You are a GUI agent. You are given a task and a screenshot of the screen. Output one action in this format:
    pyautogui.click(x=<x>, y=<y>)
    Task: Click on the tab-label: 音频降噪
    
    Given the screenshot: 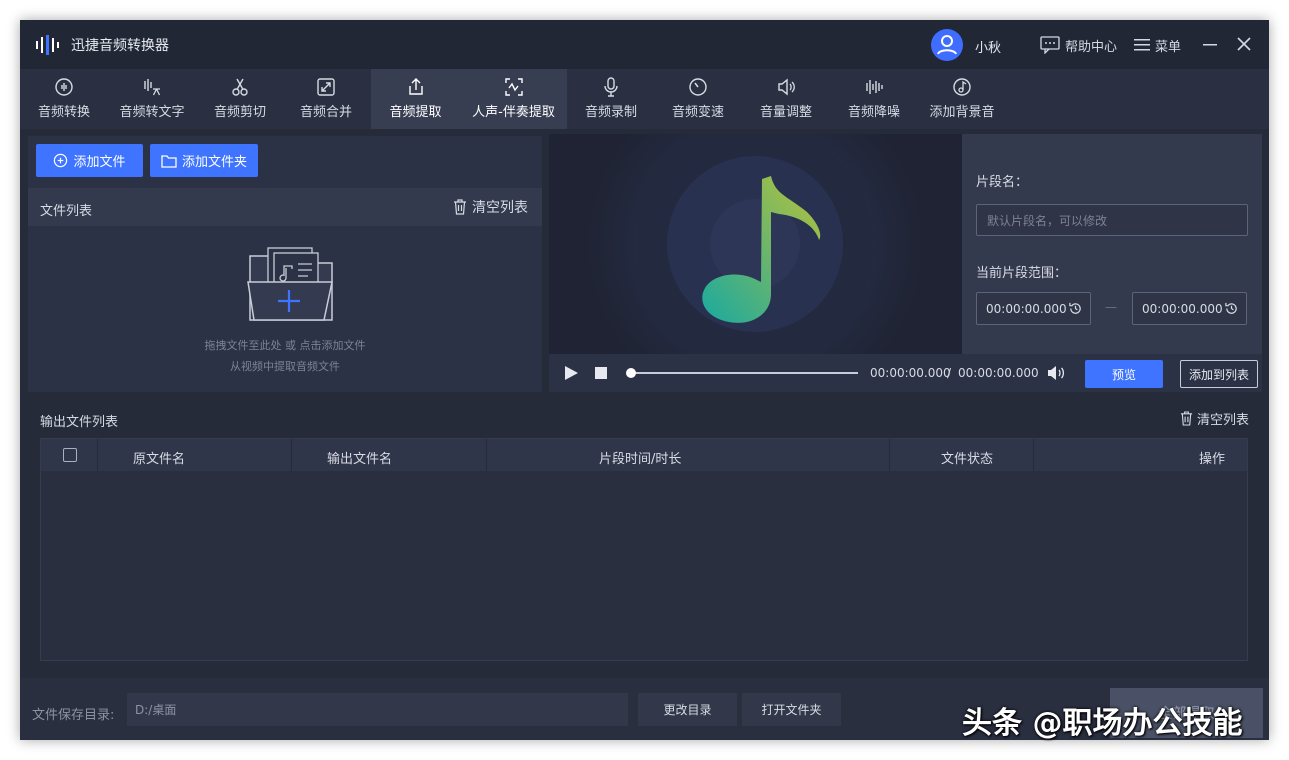 What is the action you would take?
    pyautogui.click(x=873, y=112)
    